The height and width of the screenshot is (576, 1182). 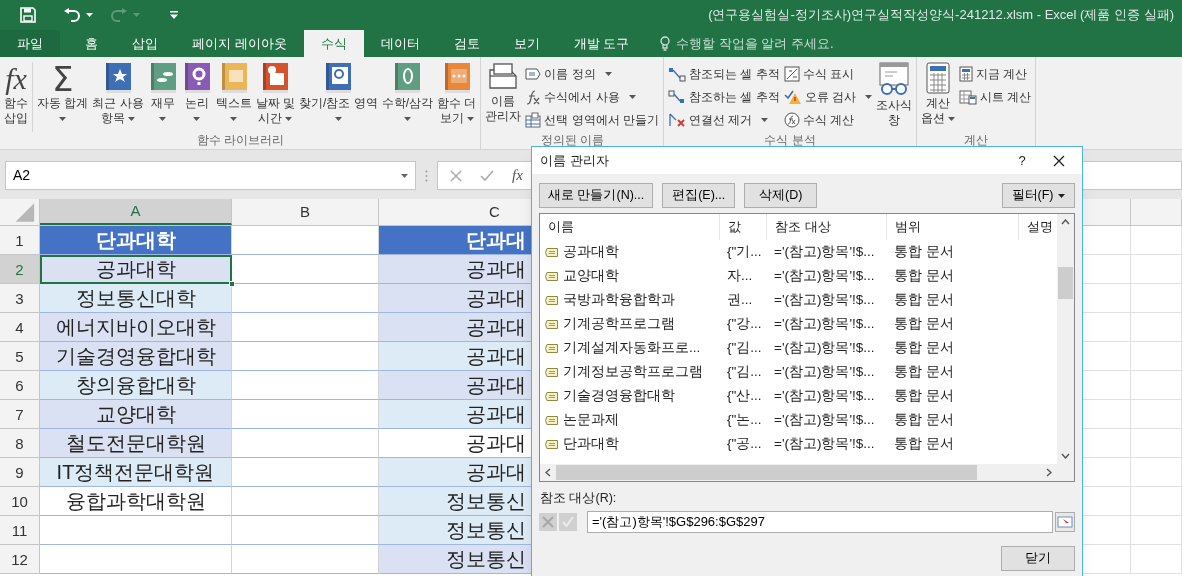 I want to click on row-header: 11, so click(x=20, y=530).